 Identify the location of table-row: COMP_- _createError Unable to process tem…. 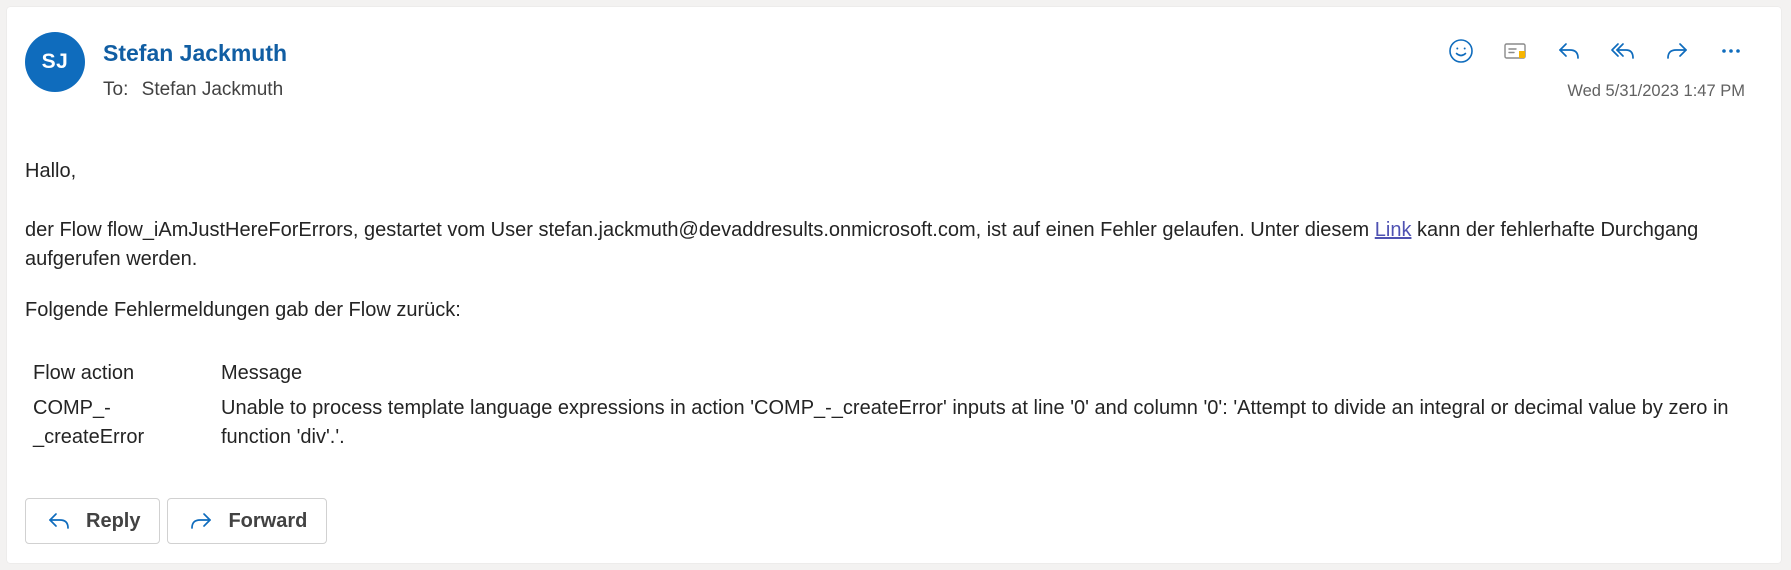
(893, 423).